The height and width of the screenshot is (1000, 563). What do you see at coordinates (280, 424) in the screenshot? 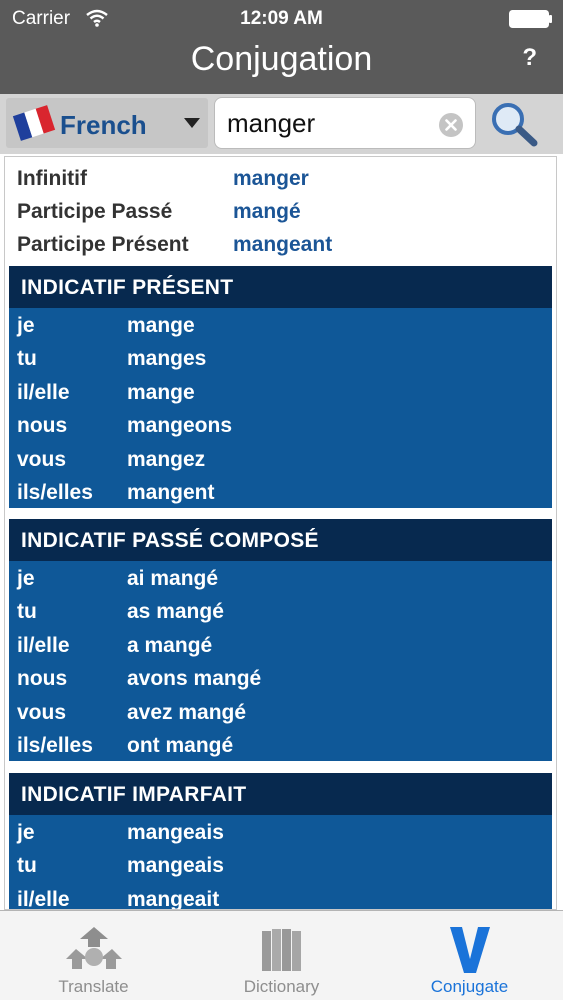
I see `conjugation-row: nous mangeons` at bounding box center [280, 424].